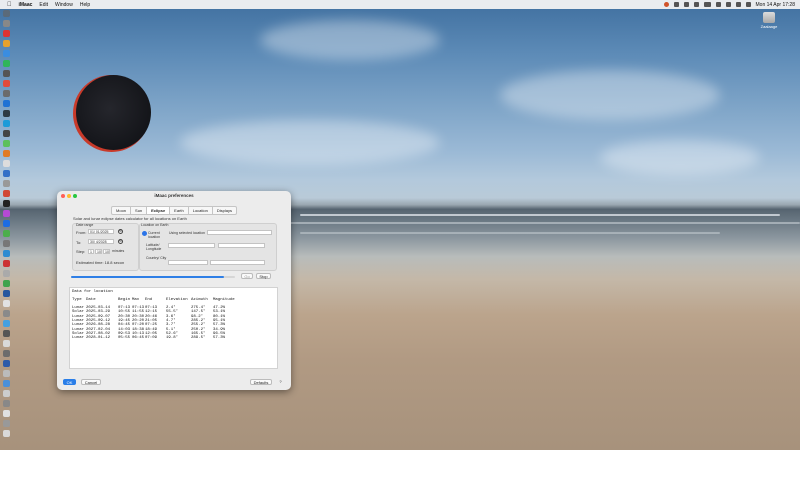 This screenshot has height=500, width=800. I want to click on results-header-6: Azimuth, so click(199, 300).